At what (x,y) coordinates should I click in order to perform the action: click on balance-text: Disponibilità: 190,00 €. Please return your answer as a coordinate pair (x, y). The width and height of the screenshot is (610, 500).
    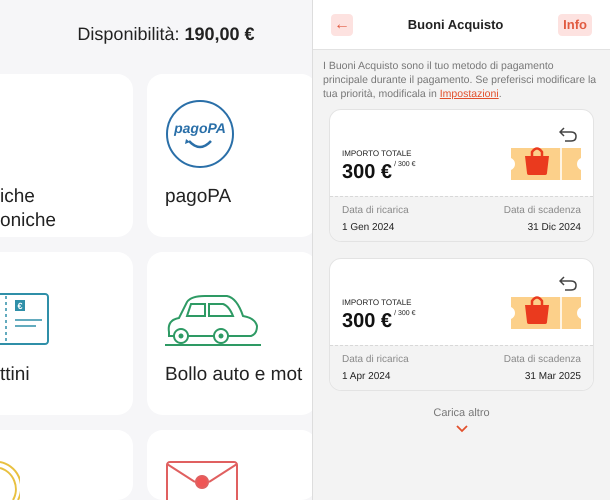
    Looking at the image, I should click on (166, 34).